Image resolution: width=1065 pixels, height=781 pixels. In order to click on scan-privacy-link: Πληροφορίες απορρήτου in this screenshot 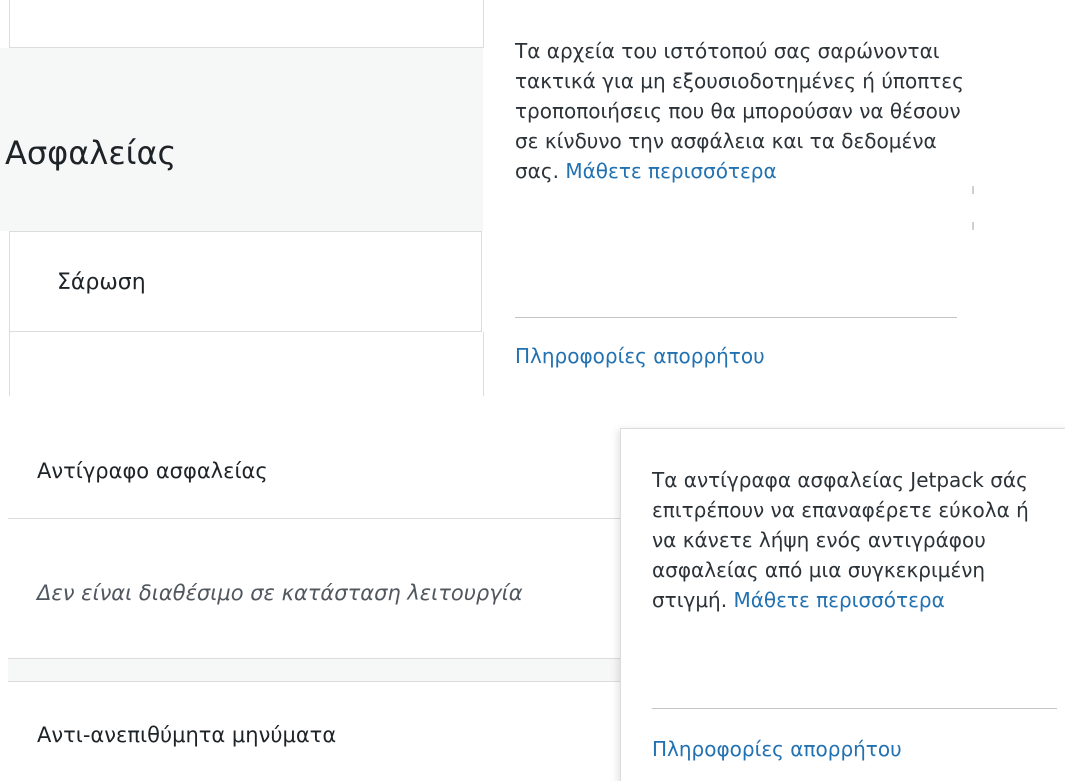, I will do `click(640, 356)`.